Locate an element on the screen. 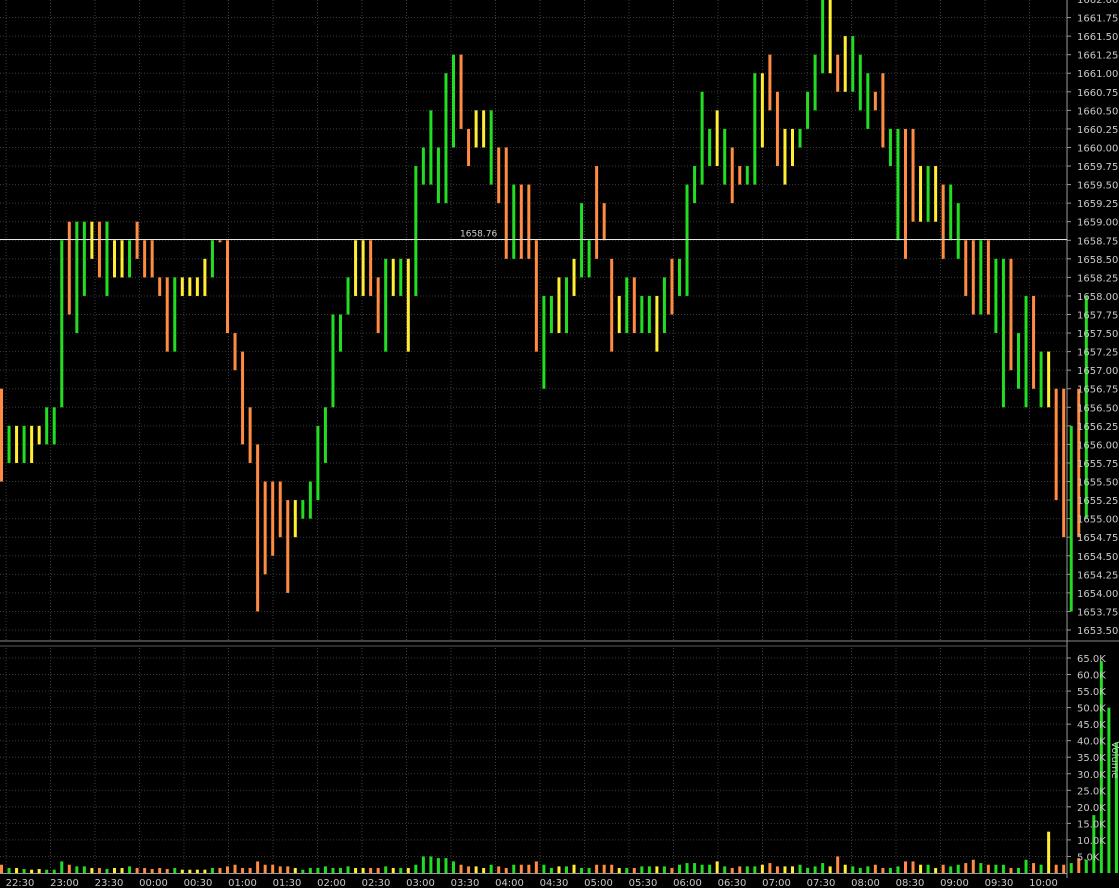 The image size is (1119, 888). time-tick-label: 03:00 is located at coordinates (420, 883).